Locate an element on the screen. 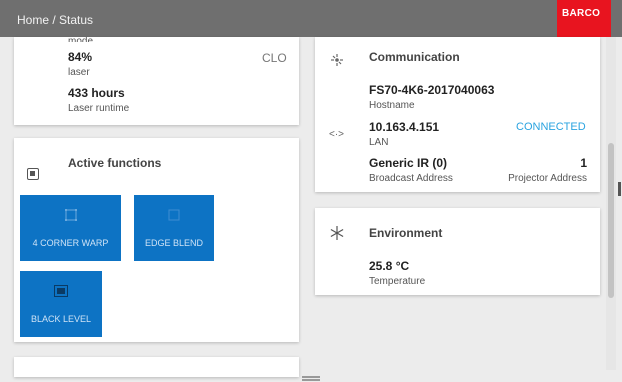  lan-label: LAN is located at coordinates (379, 142).